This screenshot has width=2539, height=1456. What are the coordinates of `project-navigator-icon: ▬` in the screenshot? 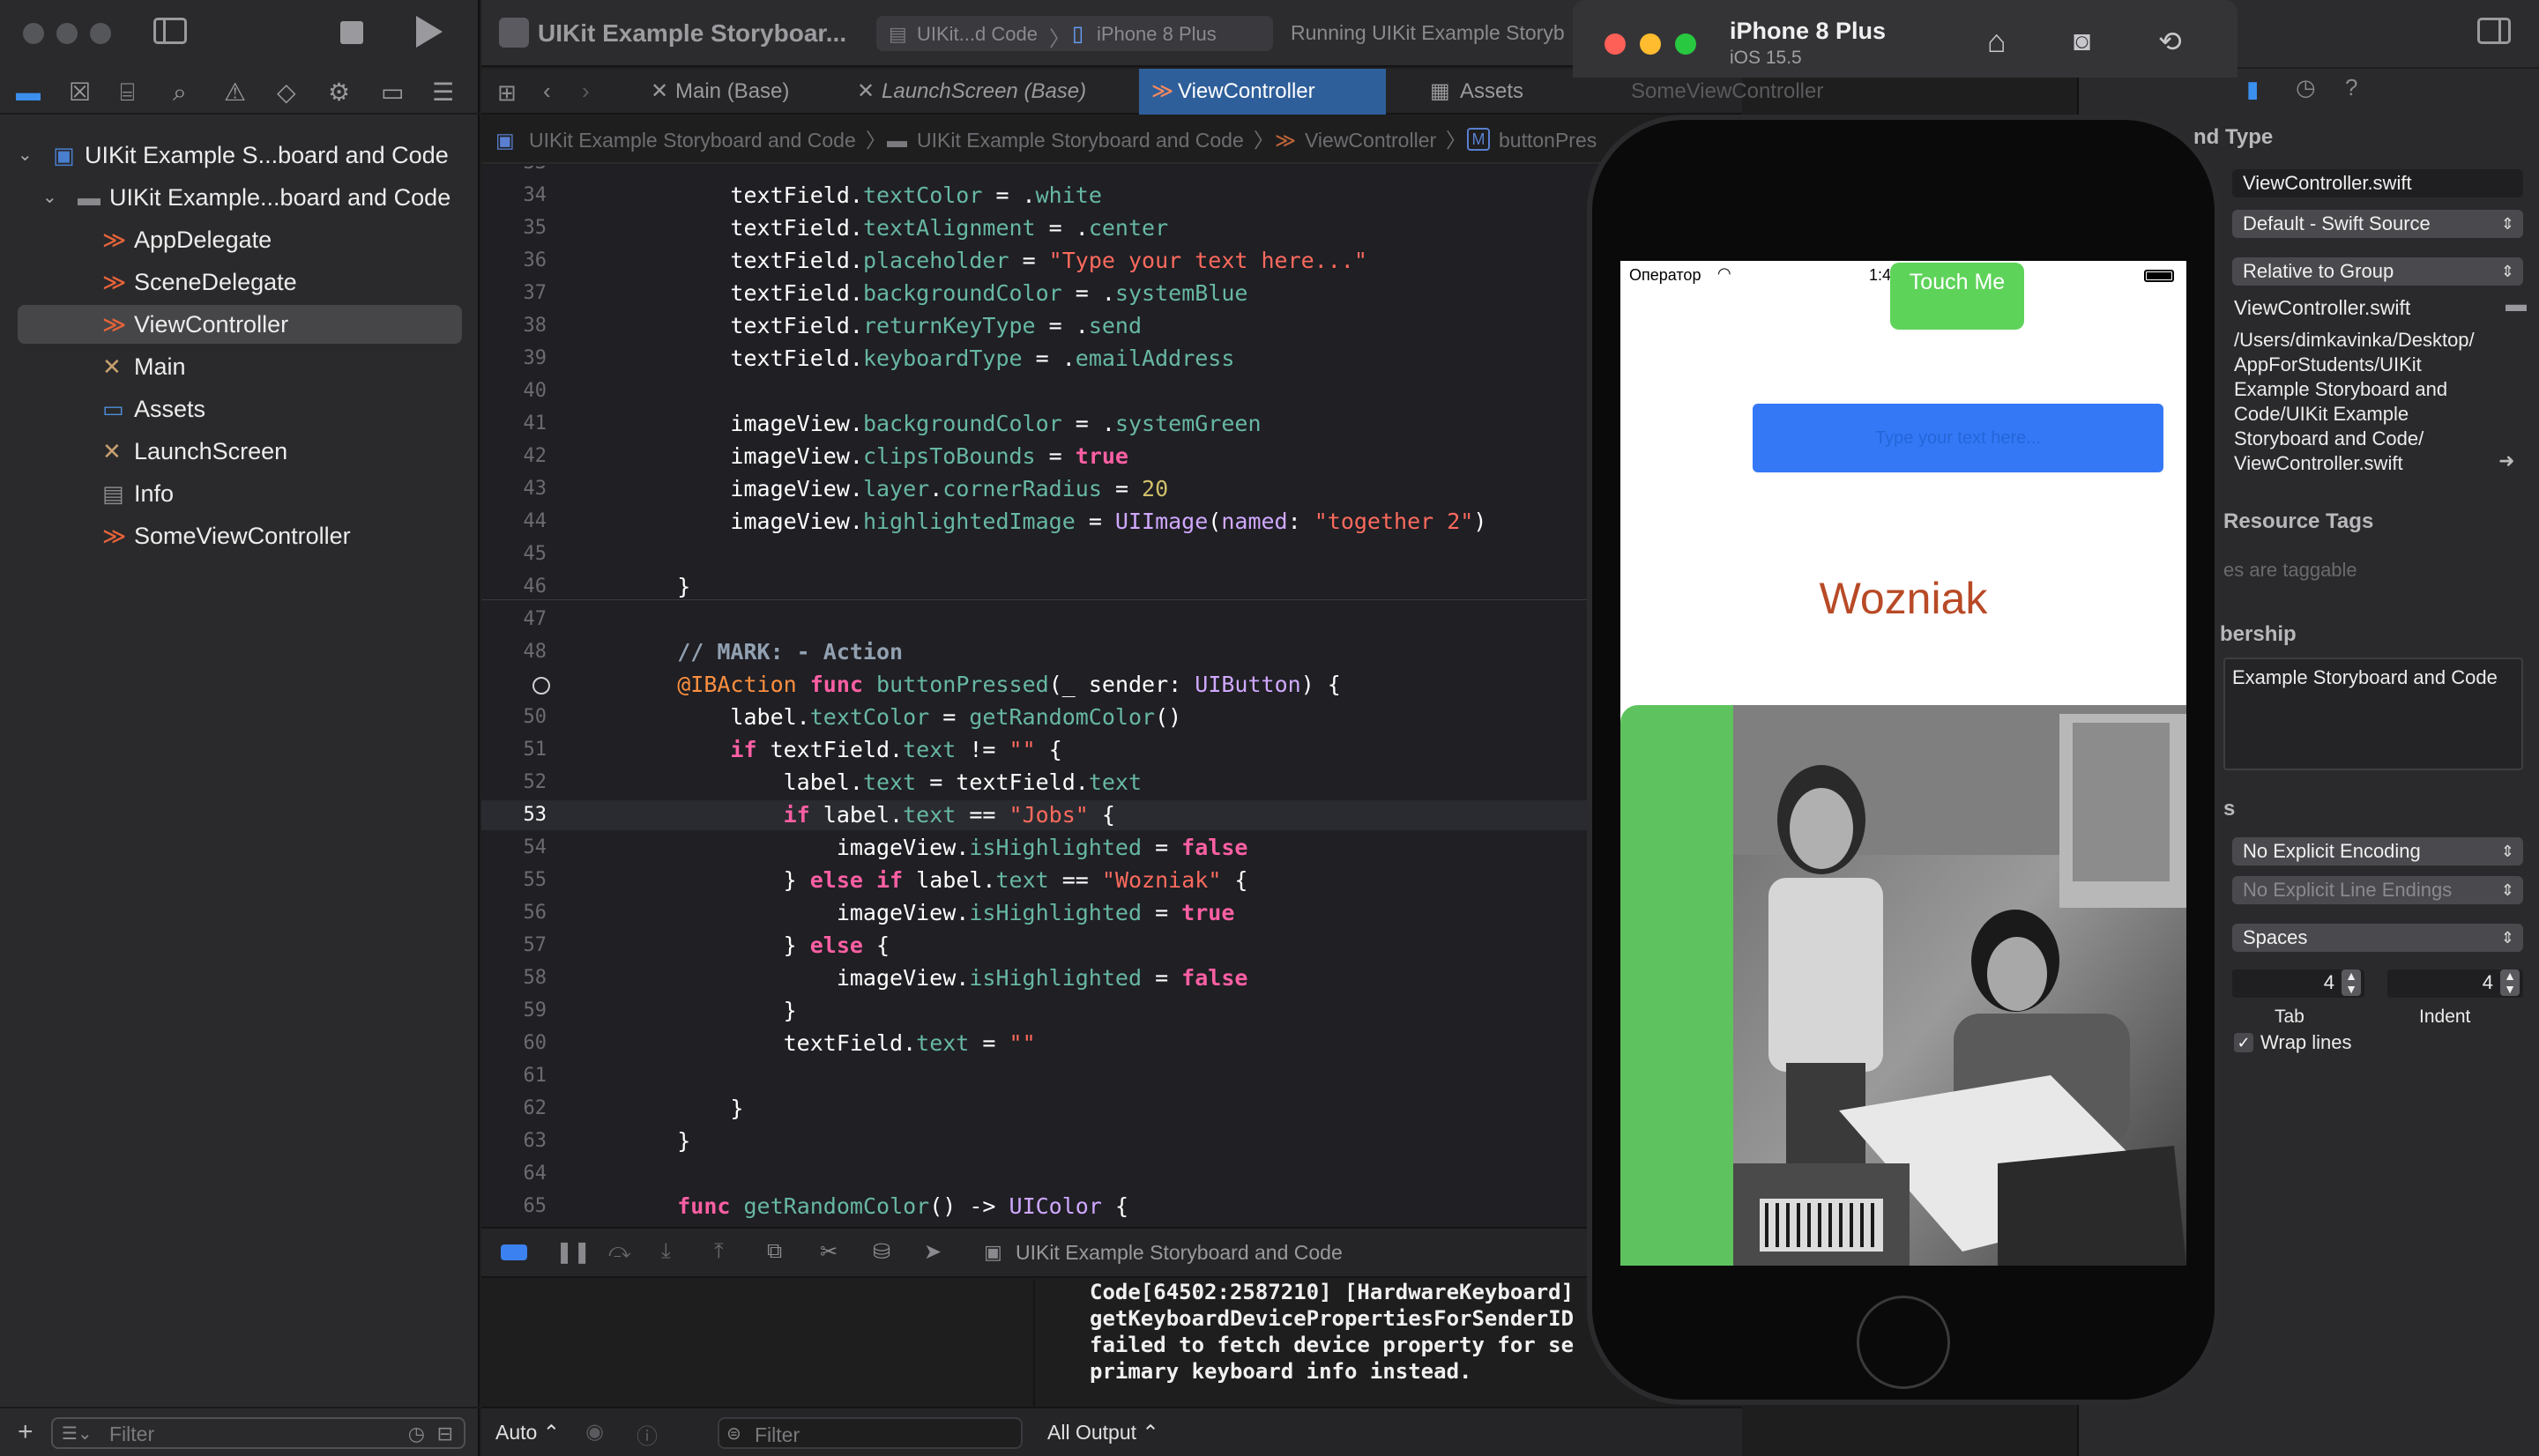 It's located at (28, 92).